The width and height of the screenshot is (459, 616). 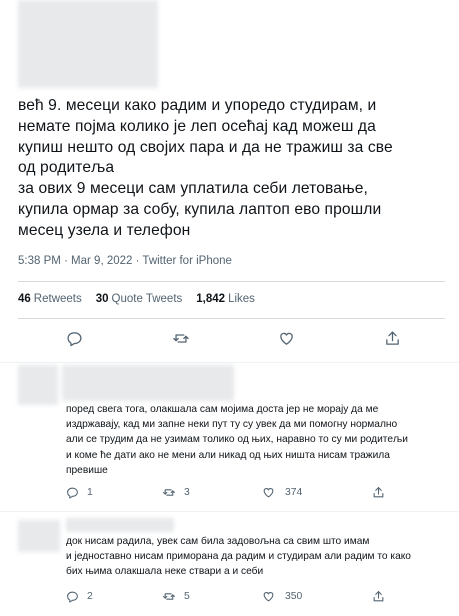 I want to click on quote-tweets-stat: 30 Quote Tweets, so click(x=139, y=299).